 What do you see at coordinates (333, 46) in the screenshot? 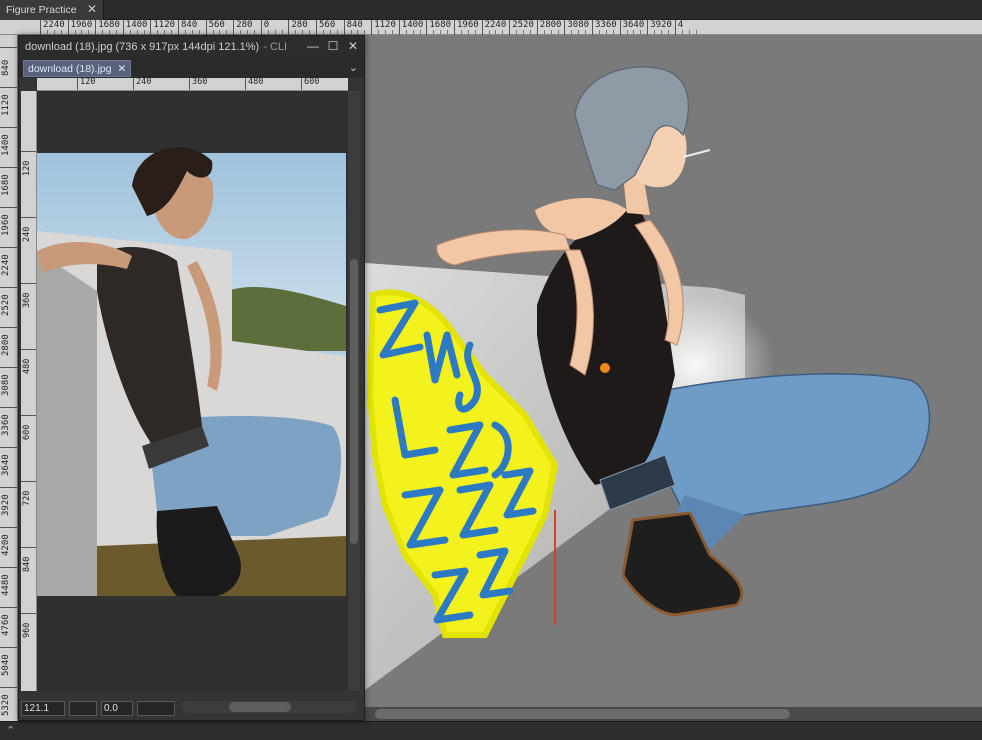
I see `maximize-icon: ☐` at bounding box center [333, 46].